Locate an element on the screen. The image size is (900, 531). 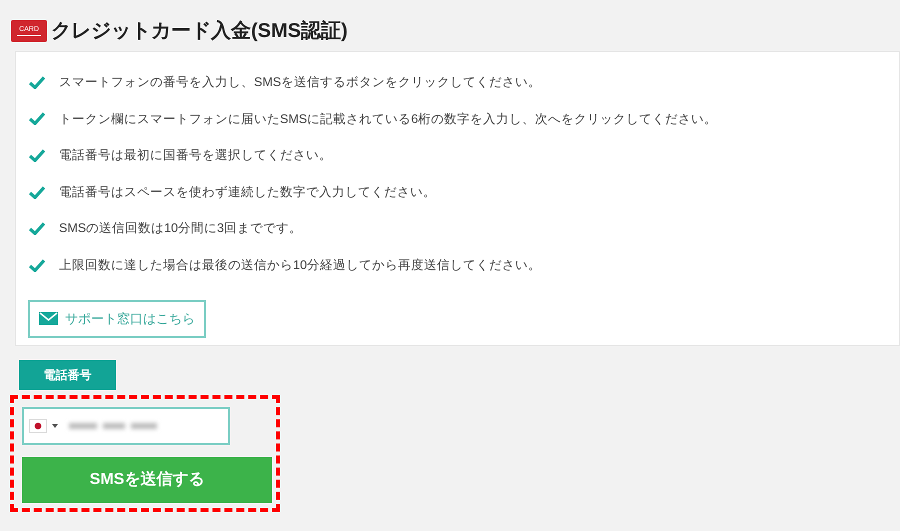
instruction-text: スマートフォンの番号を入力し、SMSを送信するボタンをクリックしてください。 is located at coordinates (300, 82).